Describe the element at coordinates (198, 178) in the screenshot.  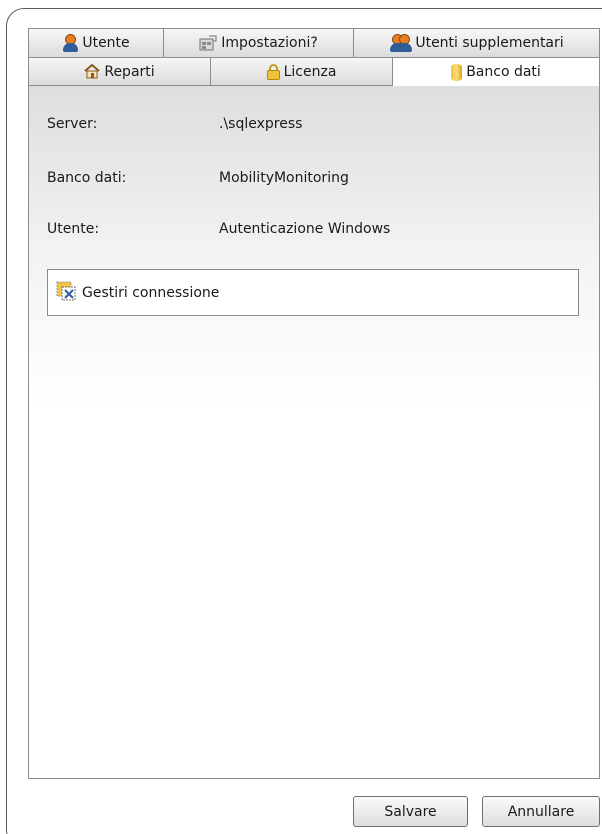
I see `database-row: Banco dati: MobilityMonitoring` at that location.